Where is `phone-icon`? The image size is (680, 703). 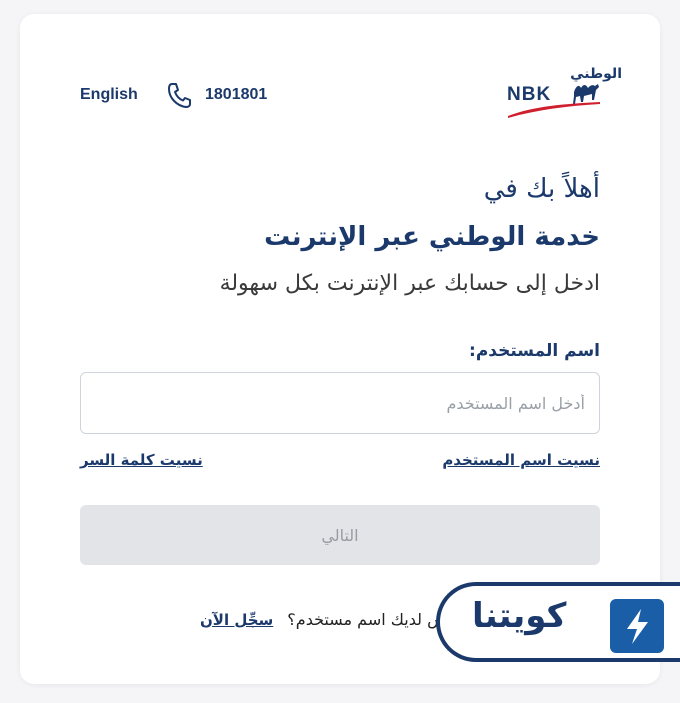
phone-icon is located at coordinates (179, 95).